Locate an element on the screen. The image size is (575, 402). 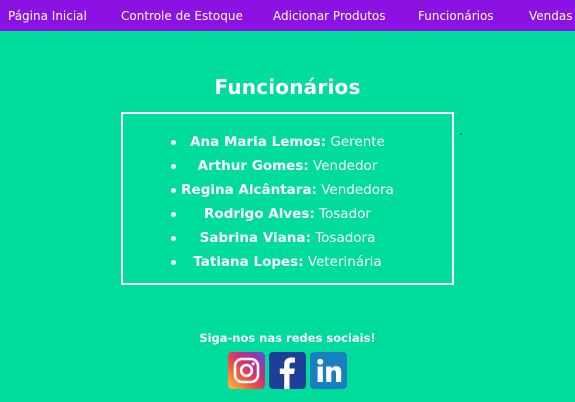
staff-role: Tosador is located at coordinates (342, 214).